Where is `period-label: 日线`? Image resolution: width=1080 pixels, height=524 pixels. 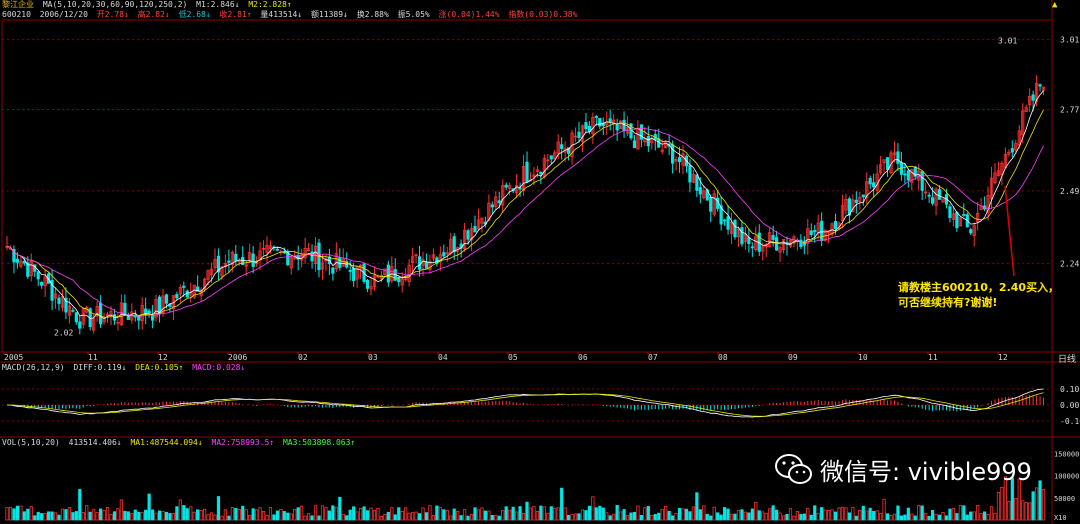
period-label: 日线 is located at coordinates (1067, 358).